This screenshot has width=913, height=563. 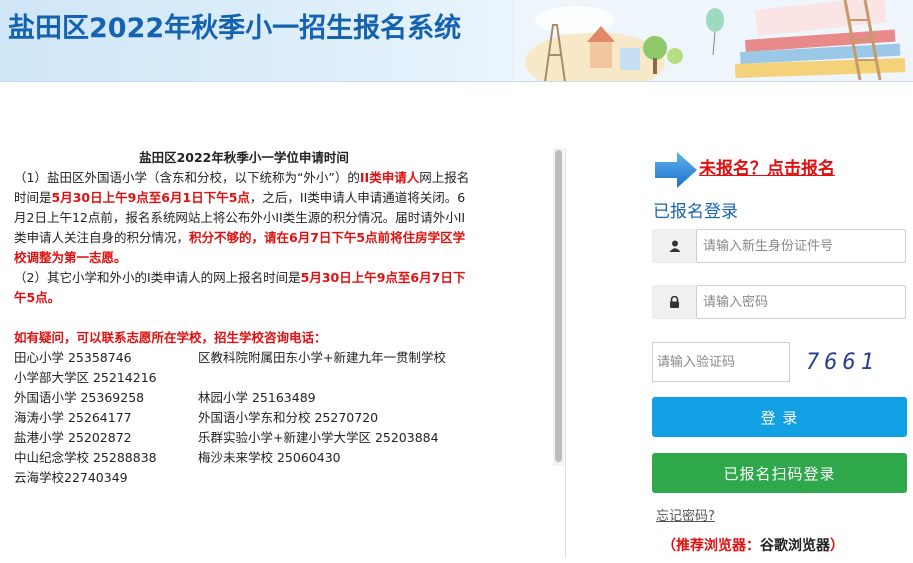 What do you see at coordinates (170, 337) in the screenshot?
I see `contact-heading: 如有疑问，可以联系志愿所在学校，招生学校咨询电话：` at bounding box center [170, 337].